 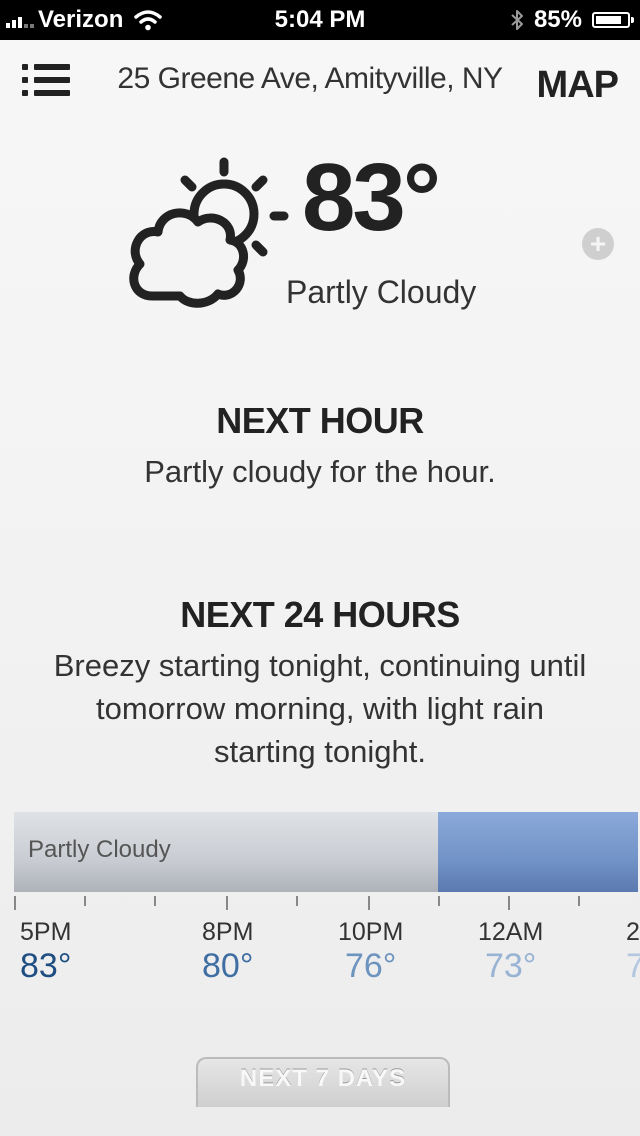 What do you see at coordinates (578, 85) in the screenshot?
I see `map-button: MAP` at bounding box center [578, 85].